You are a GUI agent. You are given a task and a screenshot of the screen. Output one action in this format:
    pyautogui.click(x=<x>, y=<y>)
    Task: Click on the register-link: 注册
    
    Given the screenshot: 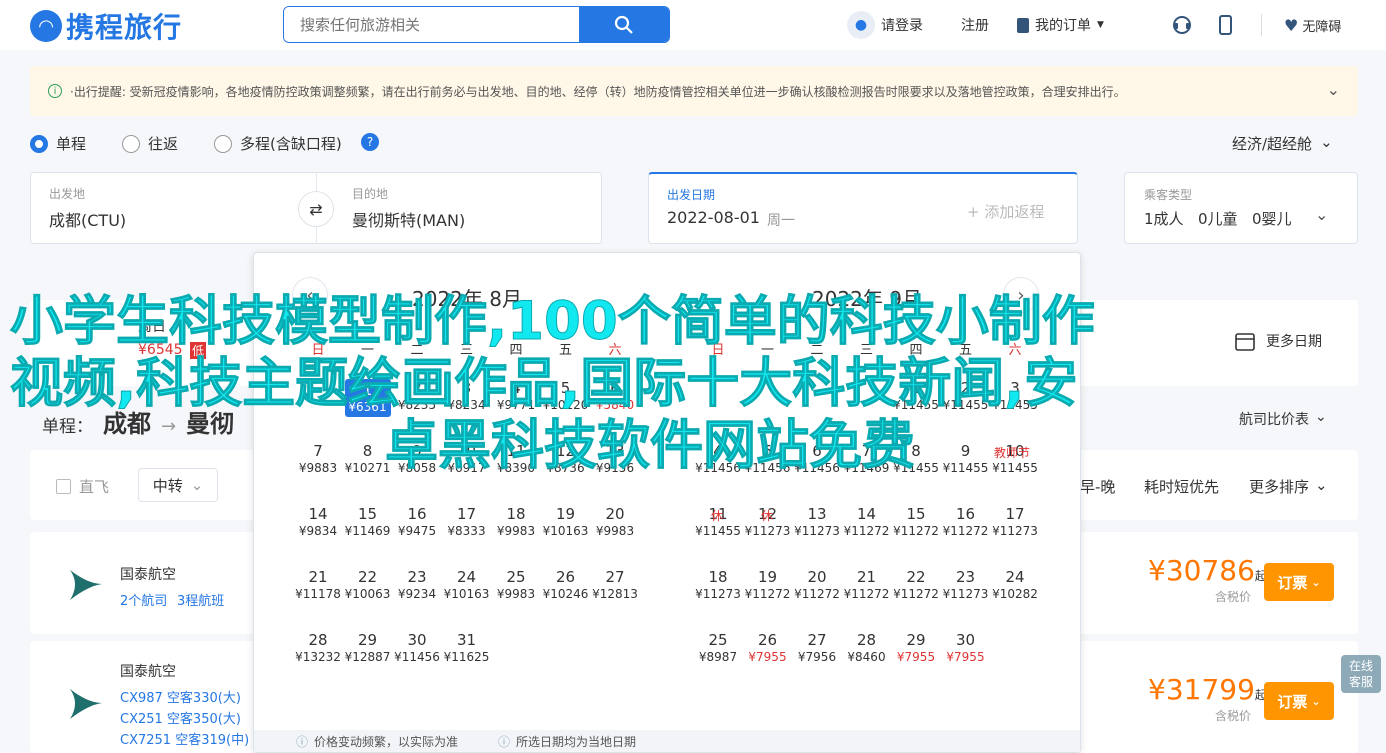 What is the action you would take?
    pyautogui.click(x=975, y=25)
    